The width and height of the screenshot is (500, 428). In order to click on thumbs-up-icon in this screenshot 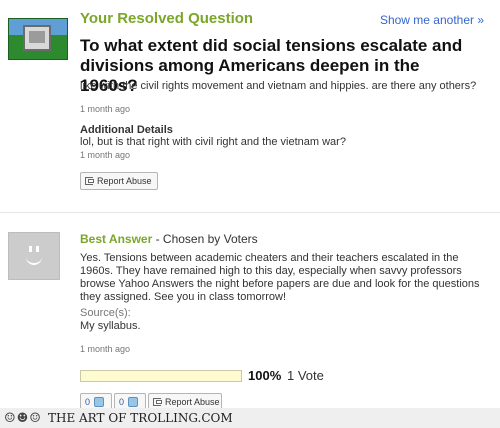, I will do `click(99, 402)`.